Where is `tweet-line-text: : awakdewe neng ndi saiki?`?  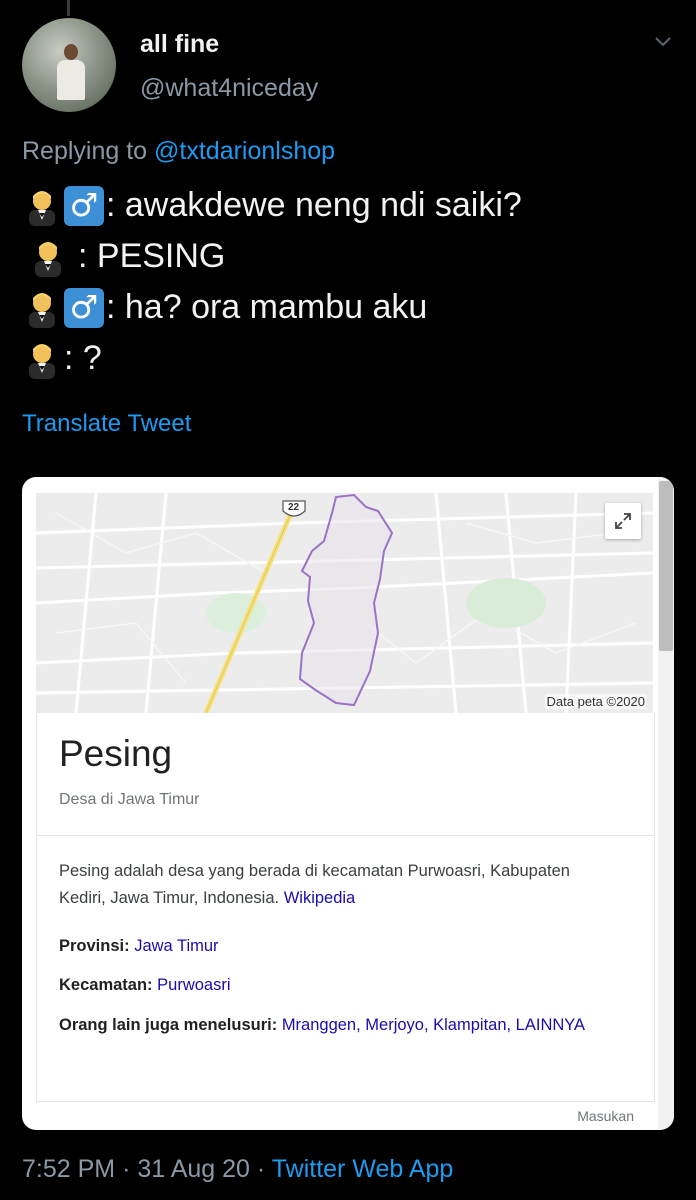
tweet-line-text: : awakdewe neng ndi saiki? is located at coordinates (314, 205).